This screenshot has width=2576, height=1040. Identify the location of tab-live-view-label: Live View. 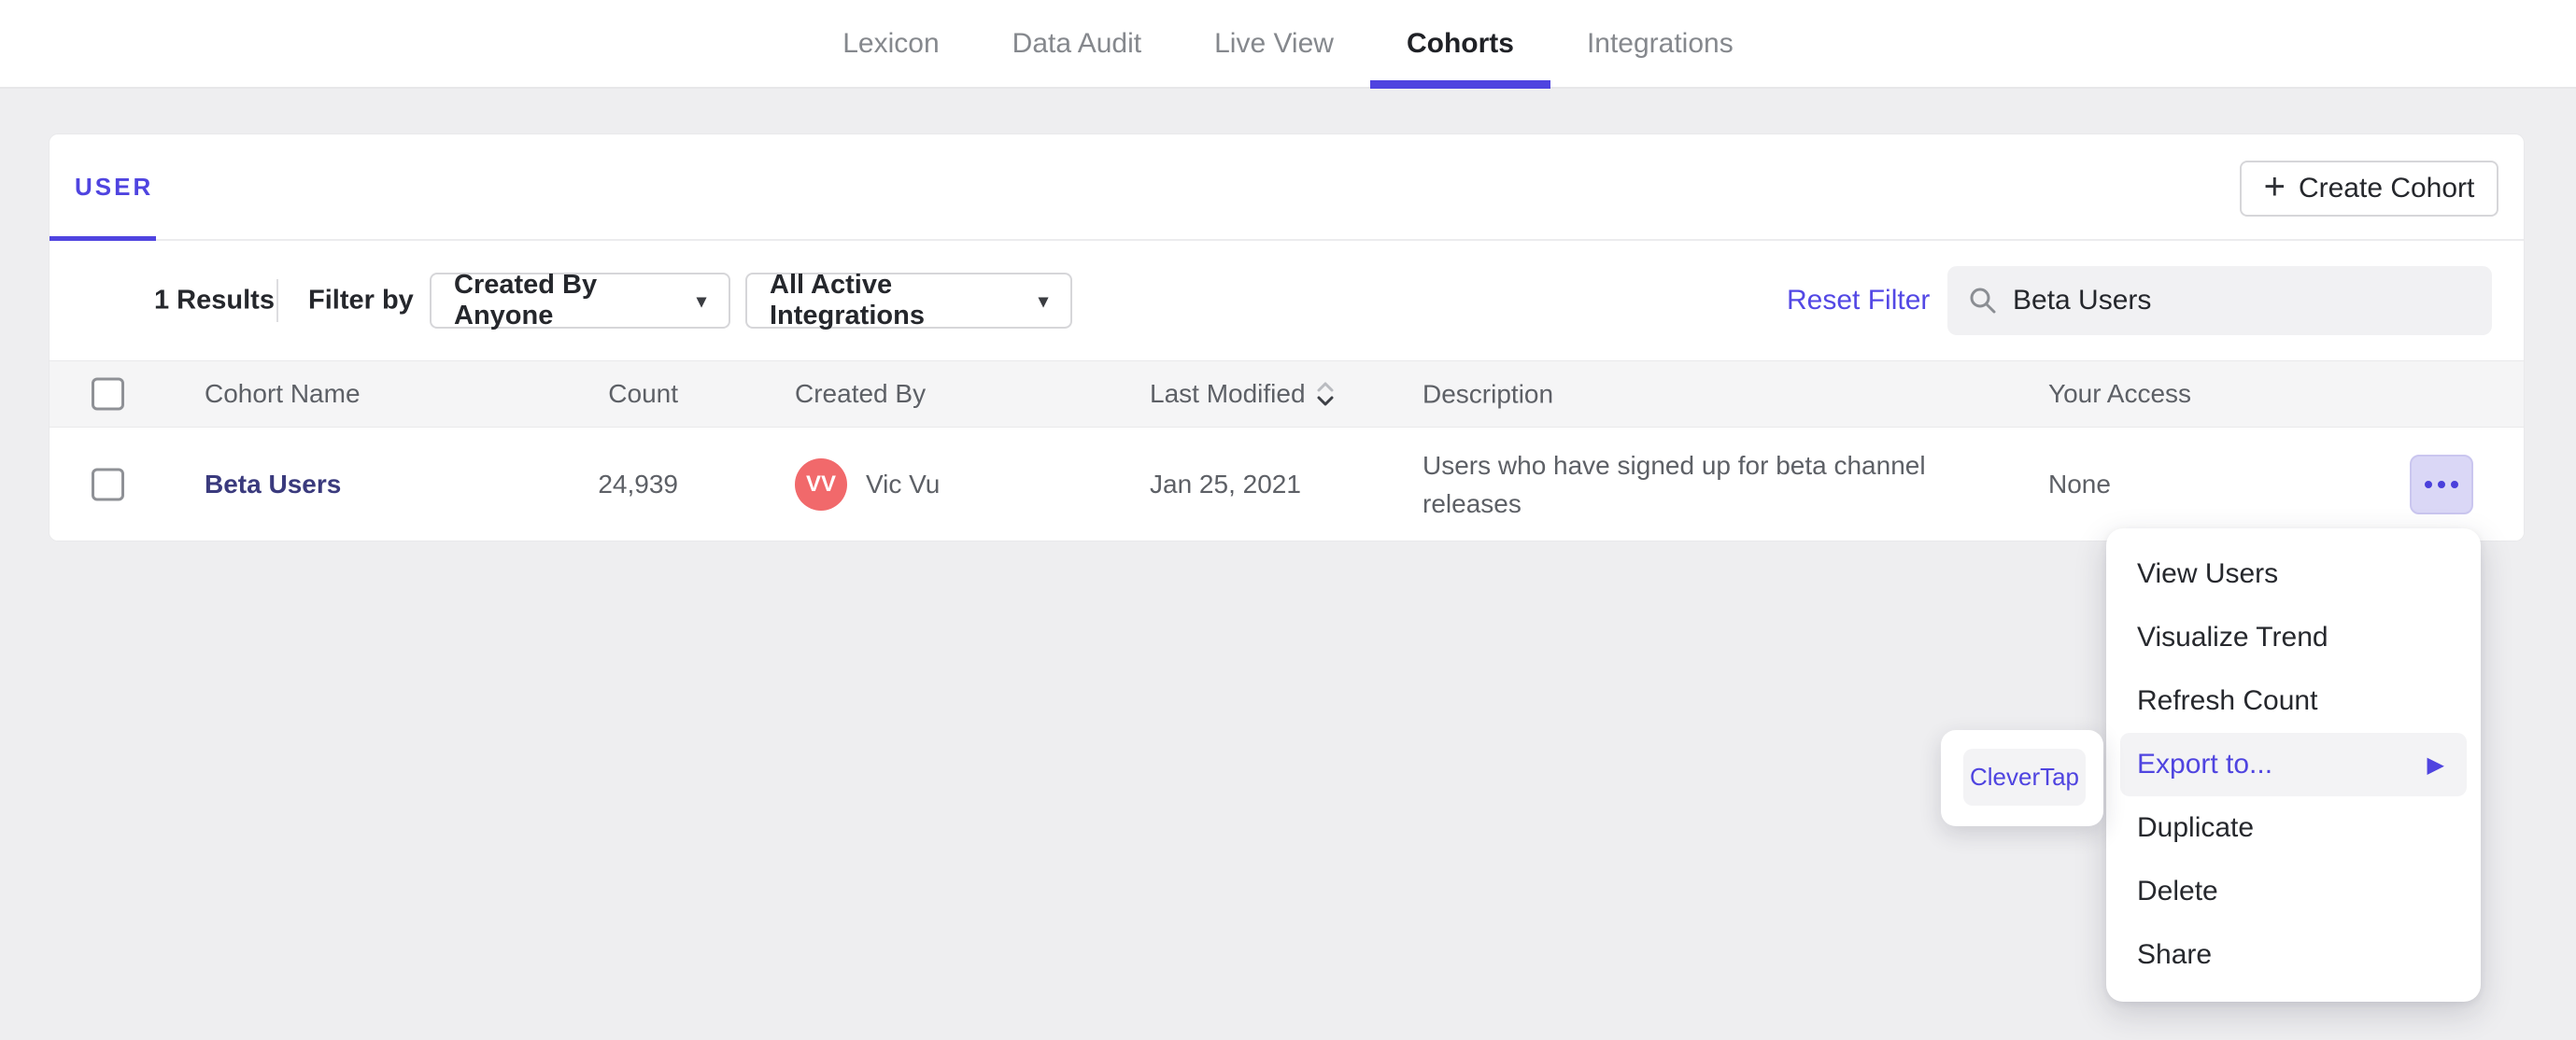
(1274, 43).